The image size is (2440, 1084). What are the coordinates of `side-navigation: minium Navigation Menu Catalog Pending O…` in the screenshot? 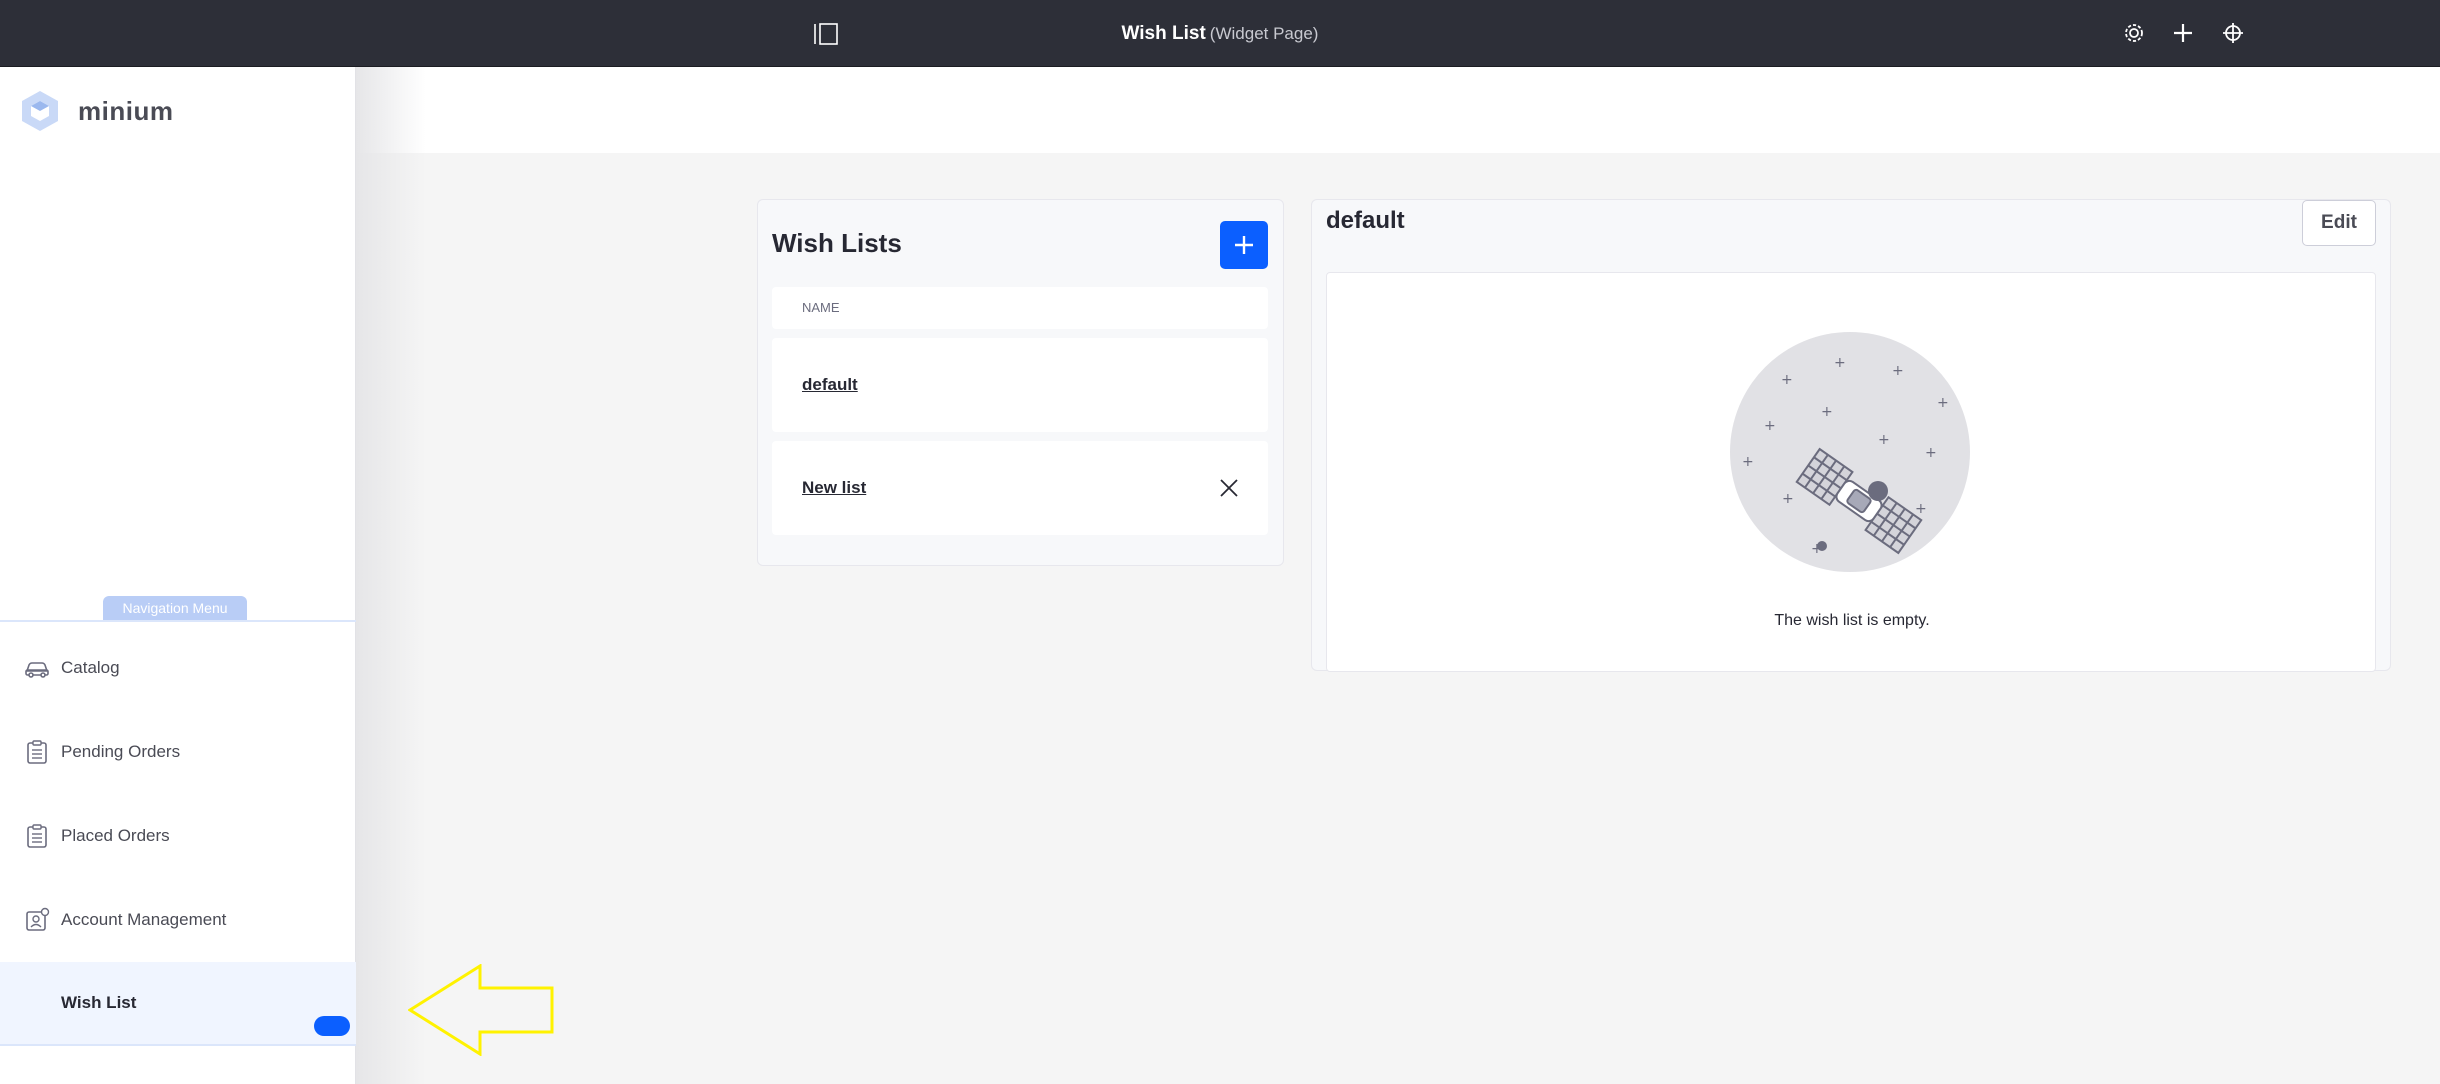 It's located at (178, 575).